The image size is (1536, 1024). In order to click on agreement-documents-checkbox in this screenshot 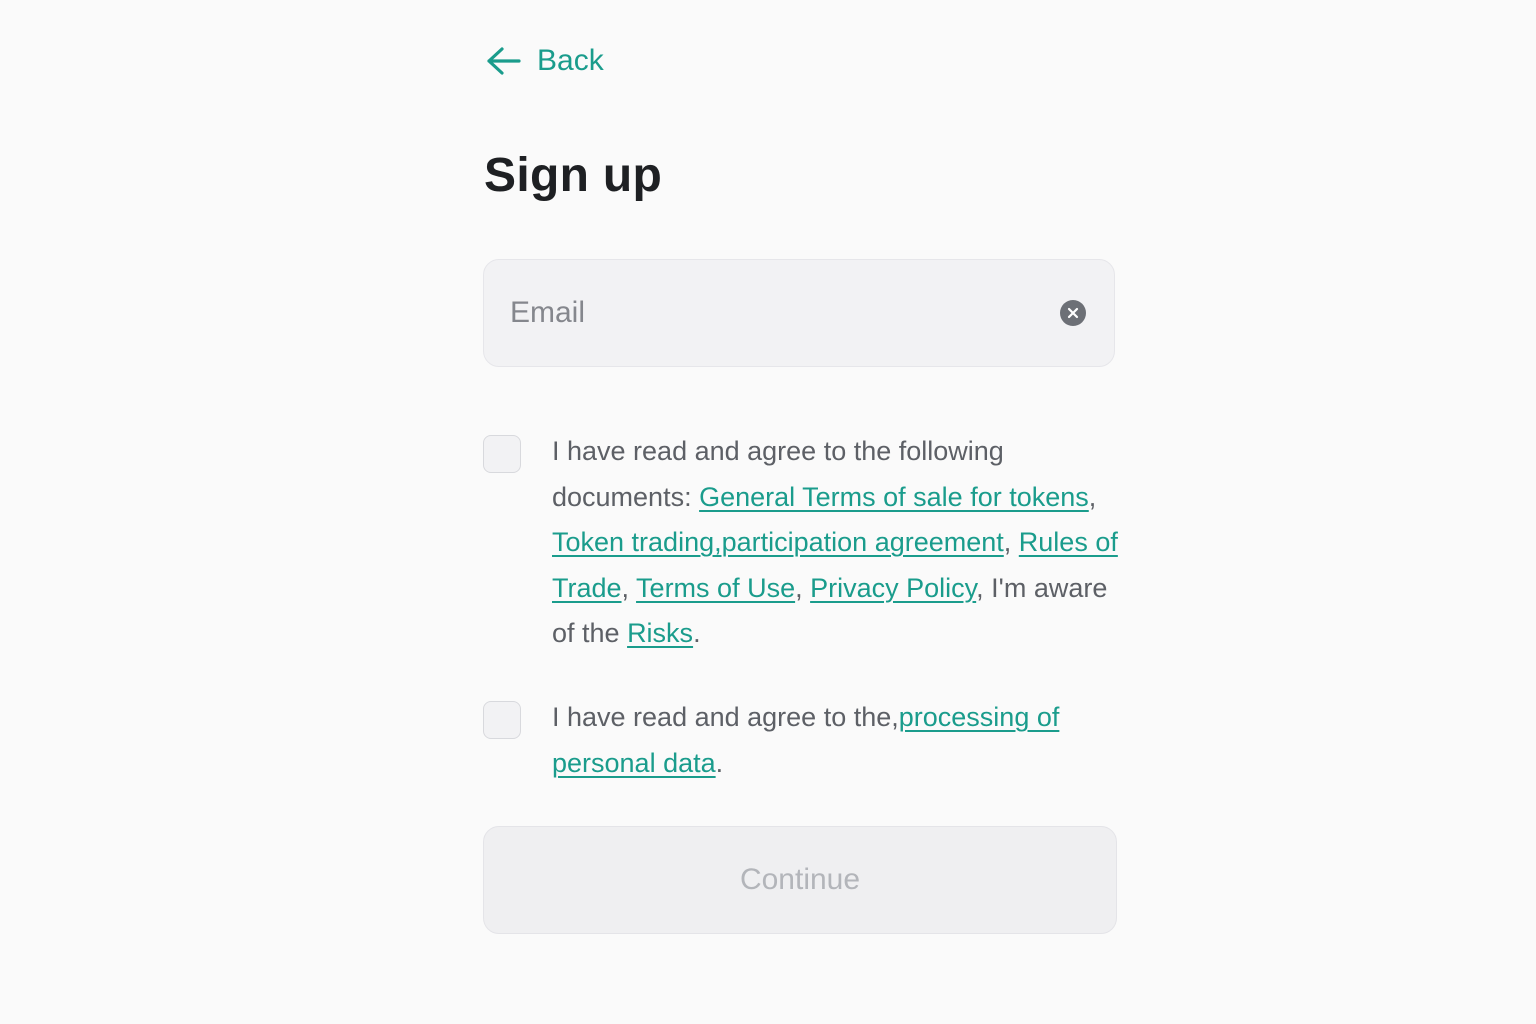, I will do `click(502, 454)`.